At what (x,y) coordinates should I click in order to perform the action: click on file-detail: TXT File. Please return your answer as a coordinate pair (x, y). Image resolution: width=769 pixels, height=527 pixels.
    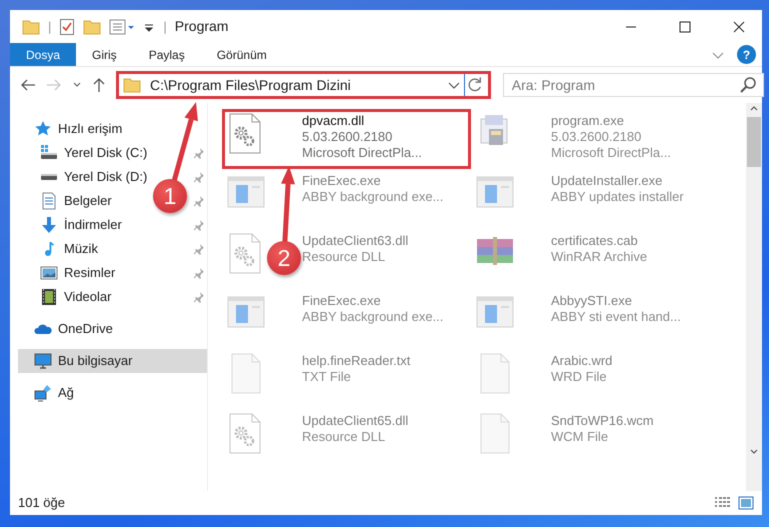
    Looking at the image, I should click on (327, 377).